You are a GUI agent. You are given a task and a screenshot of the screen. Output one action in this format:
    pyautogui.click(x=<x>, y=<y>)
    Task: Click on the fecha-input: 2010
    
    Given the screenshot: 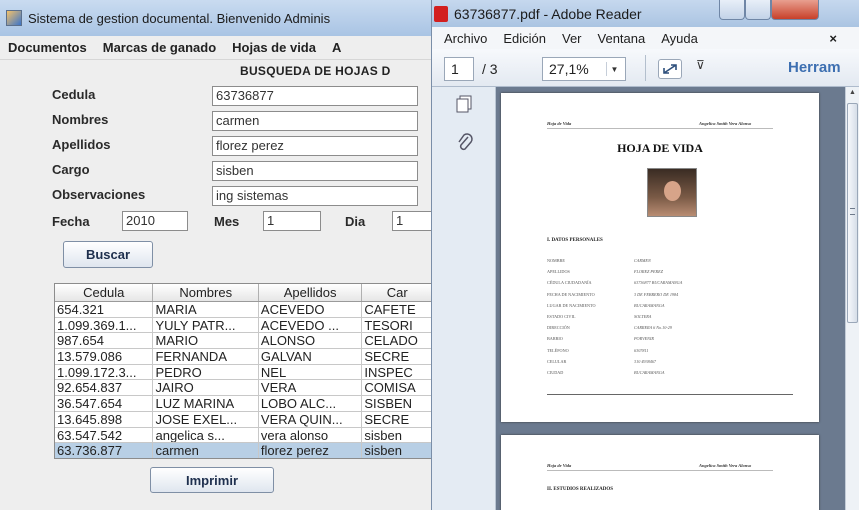 What is the action you would take?
    pyautogui.click(x=155, y=221)
    